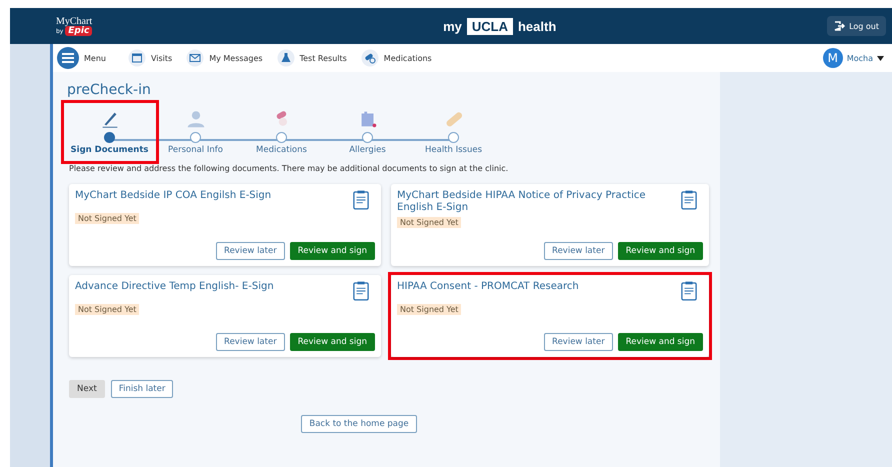 The height and width of the screenshot is (467, 892). I want to click on progress-step: Health Issues, so click(453, 132).